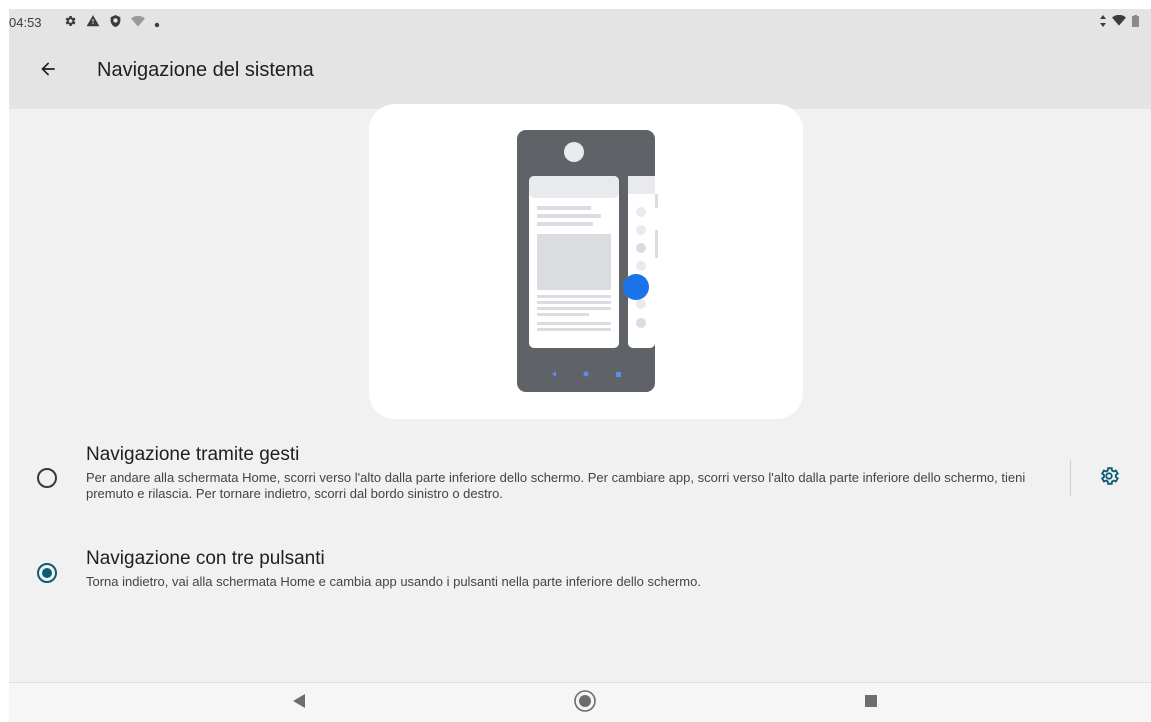 Image resolution: width=1151 pixels, height=722 pixels. What do you see at coordinates (25, 22) in the screenshot?
I see `status-time: 04:53` at bounding box center [25, 22].